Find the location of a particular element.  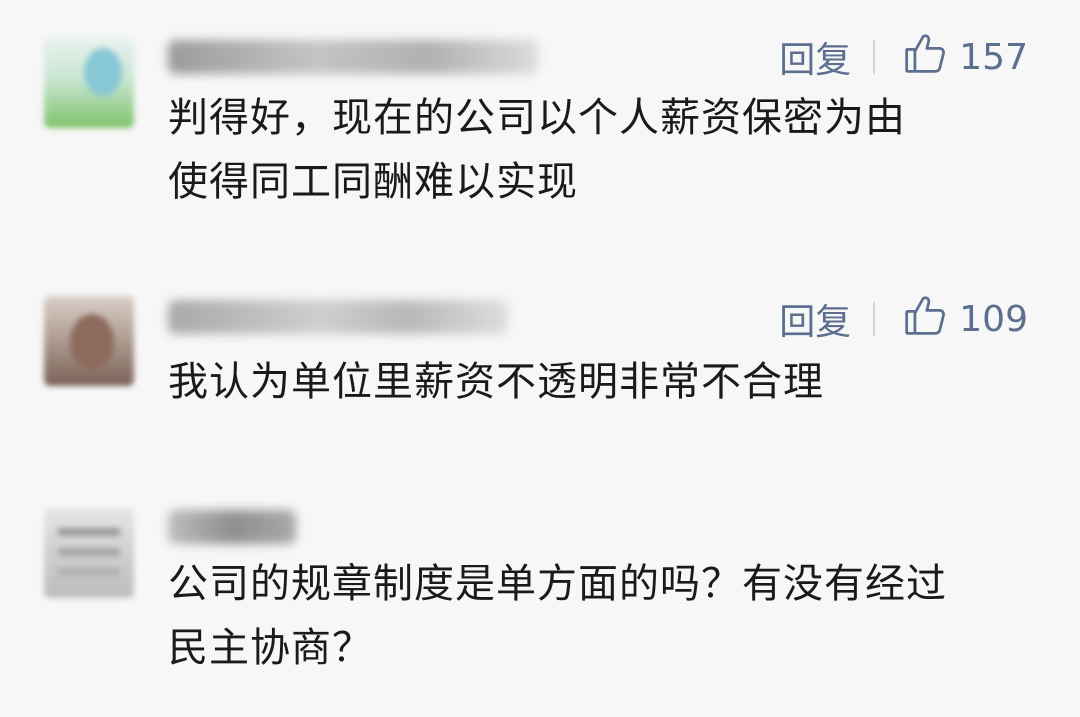

comment-text: 判得好，现在的公司以个人薪资保密为由 使得同工同酬难以实现 is located at coordinates (537, 150).